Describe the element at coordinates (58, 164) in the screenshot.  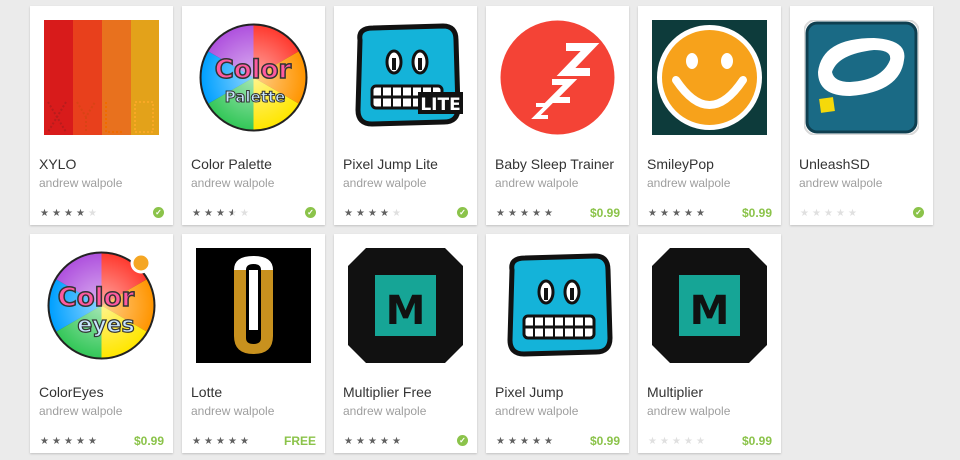
I see `app-title: XYLO` at that location.